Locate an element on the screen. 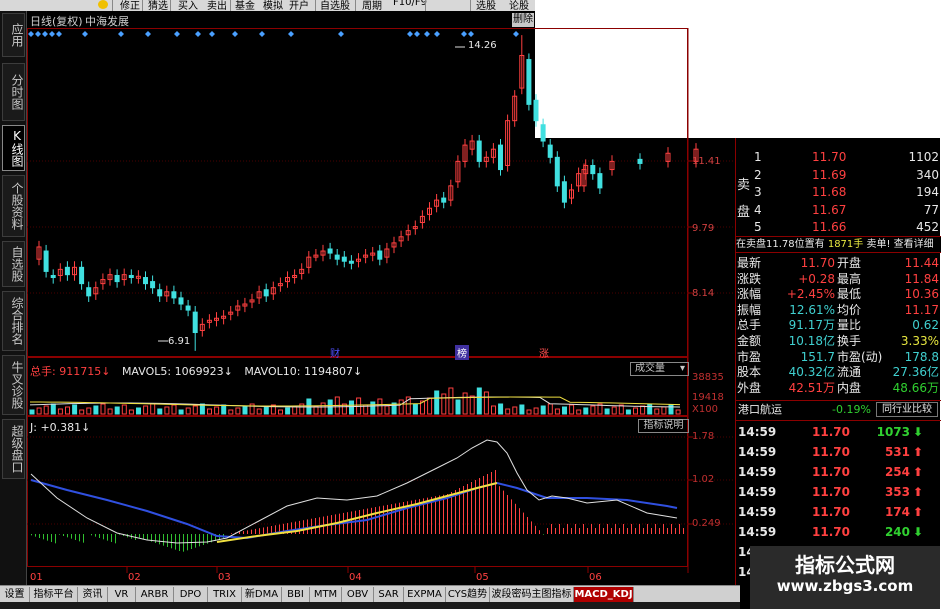  stat-value: 11.44 is located at coordinates (921, 263).